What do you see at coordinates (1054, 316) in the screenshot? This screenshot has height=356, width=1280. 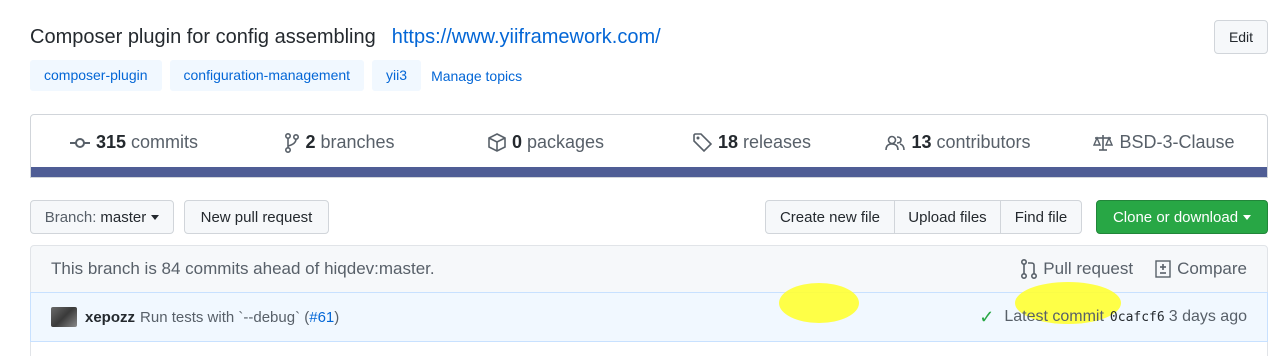 I see `latest-commit-label: Latest commit` at bounding box center [1054, 316].